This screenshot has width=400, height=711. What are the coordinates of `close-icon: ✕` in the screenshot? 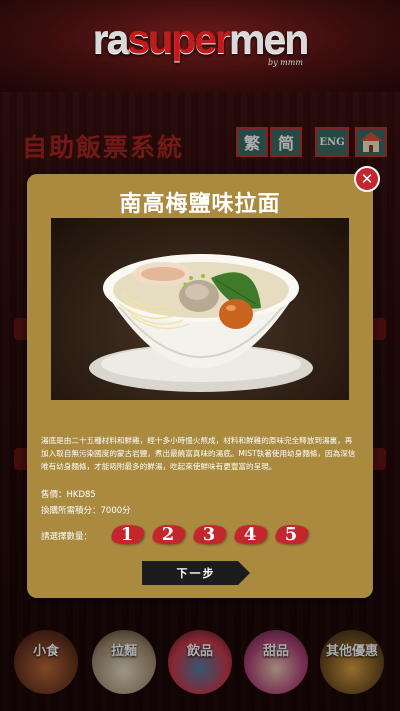 It's located at (367, 178).